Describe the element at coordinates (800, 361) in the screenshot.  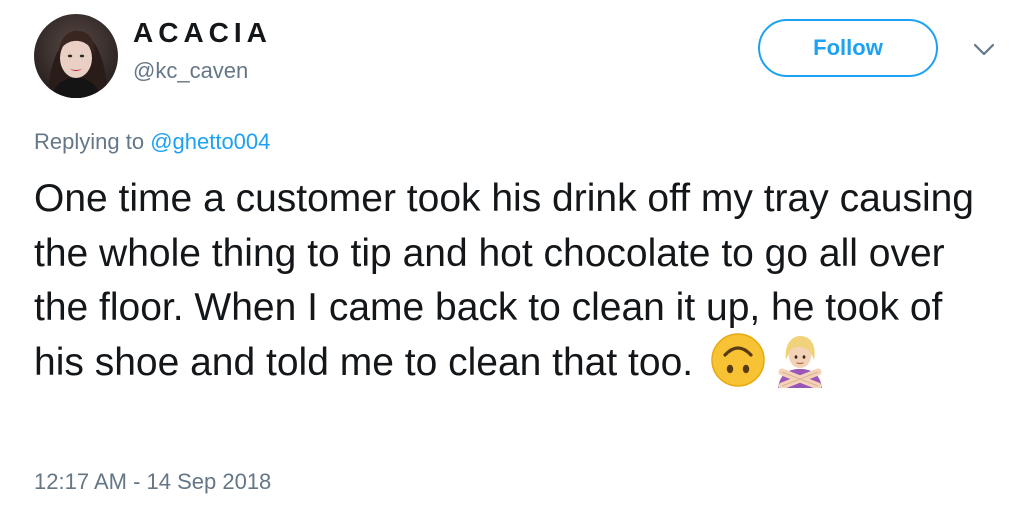
I see `person-gesturing-no-emoji-icon` at that location.